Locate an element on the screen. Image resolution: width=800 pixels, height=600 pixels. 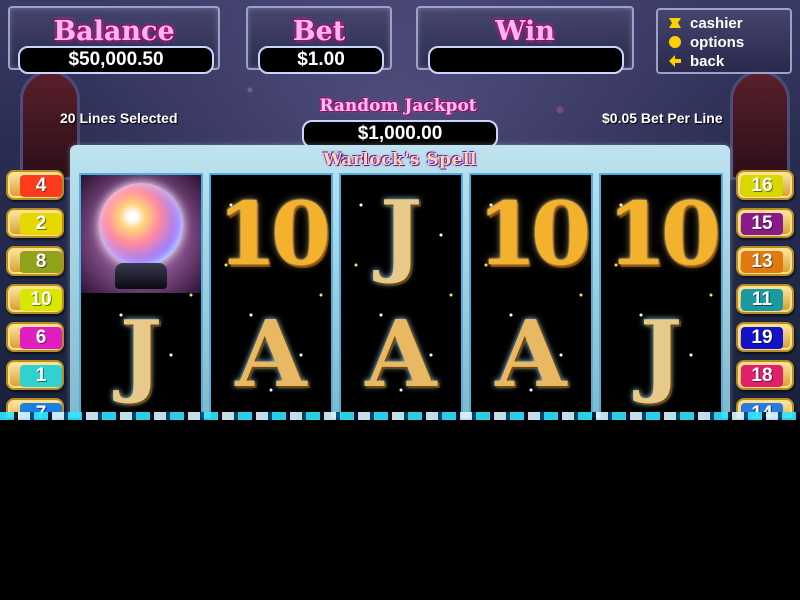
reel-2: 10 A is located at coordinates (271, 295).